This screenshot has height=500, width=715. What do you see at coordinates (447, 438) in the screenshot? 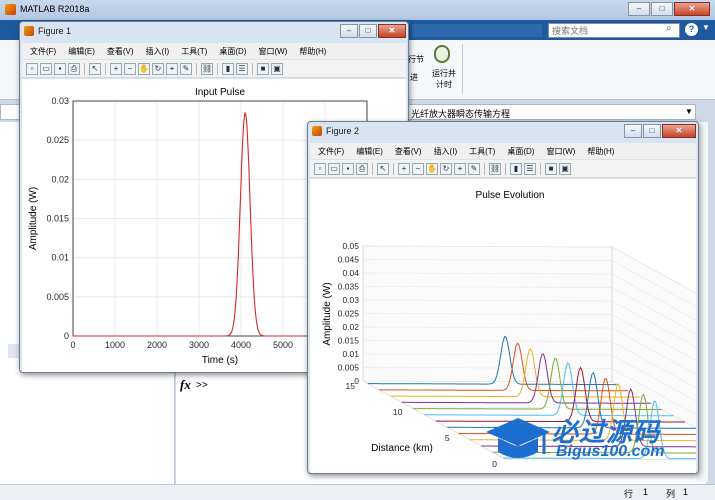
I see `distance-tick-label: 5` at bounding box center [447, 438].